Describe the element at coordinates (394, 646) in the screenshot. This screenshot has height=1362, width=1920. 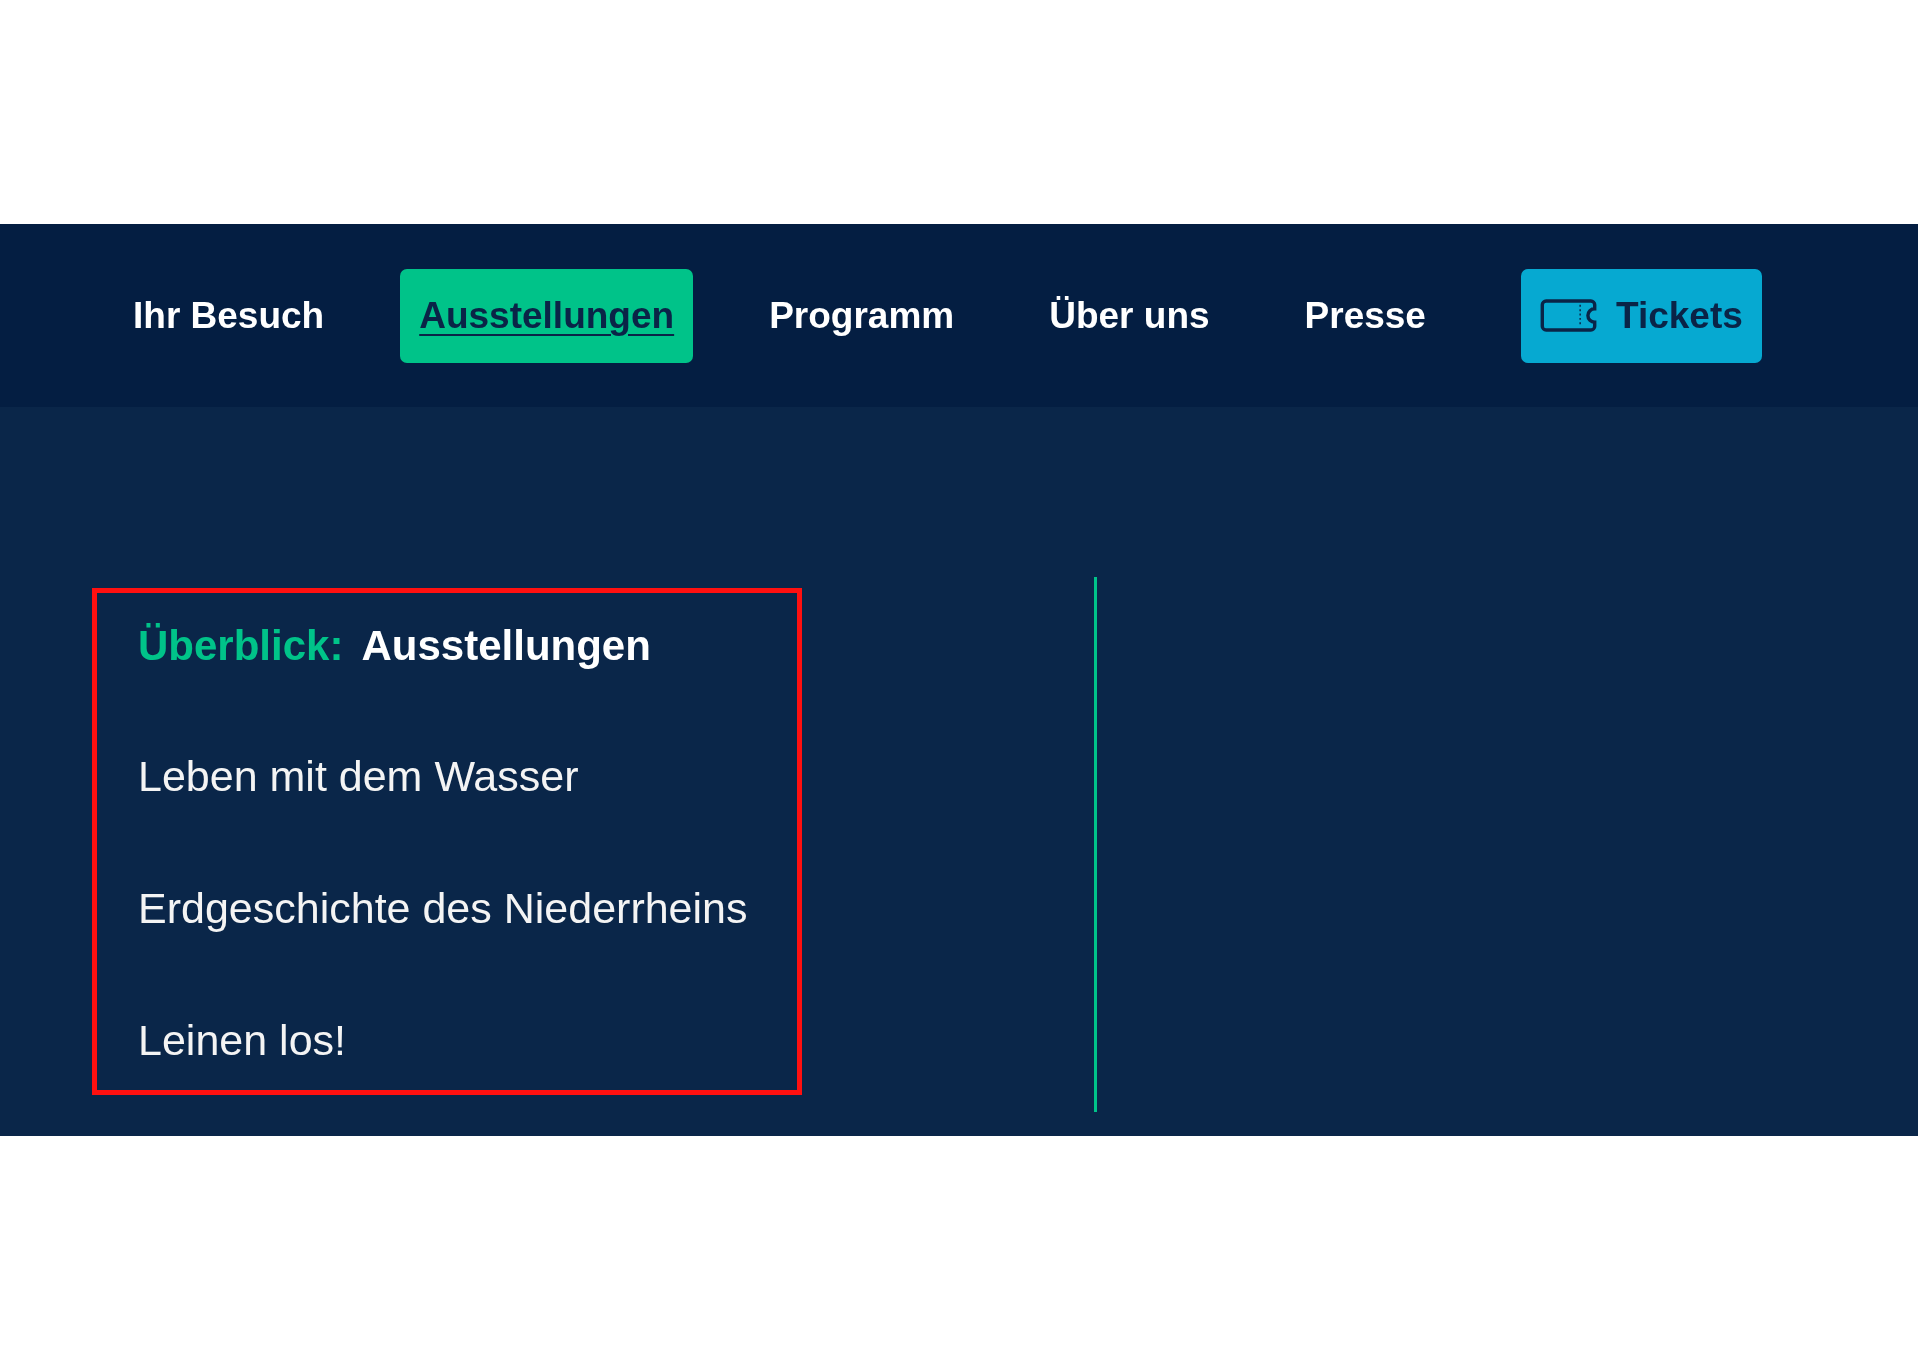
I see `overview-link: Überblick: Ausstellungen` at that location.